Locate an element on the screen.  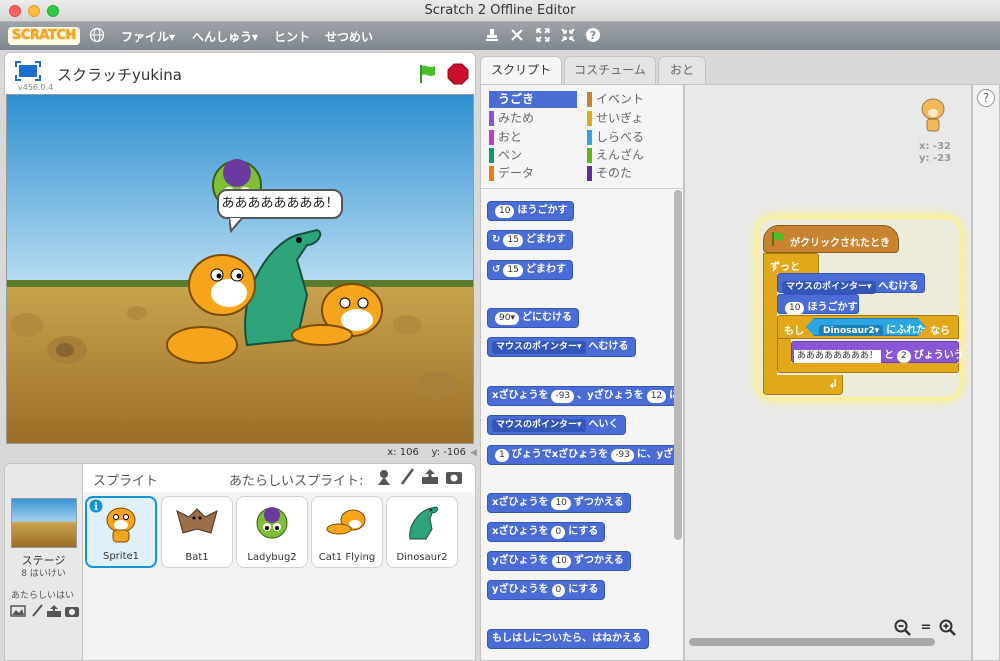
duplicate-stamp-icon is located at coordinates (492, 36).